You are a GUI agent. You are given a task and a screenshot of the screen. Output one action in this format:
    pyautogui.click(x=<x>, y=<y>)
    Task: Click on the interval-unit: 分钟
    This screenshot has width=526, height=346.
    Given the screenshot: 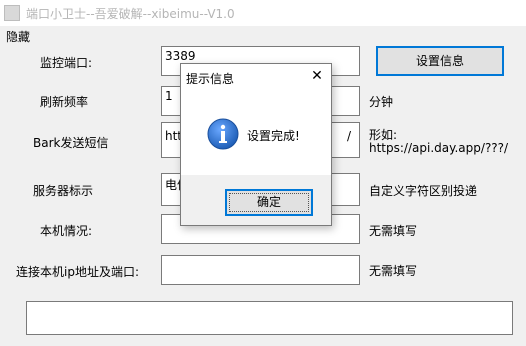 What is the action you would take?
    pyautogui.click(x=381, y=102)
    